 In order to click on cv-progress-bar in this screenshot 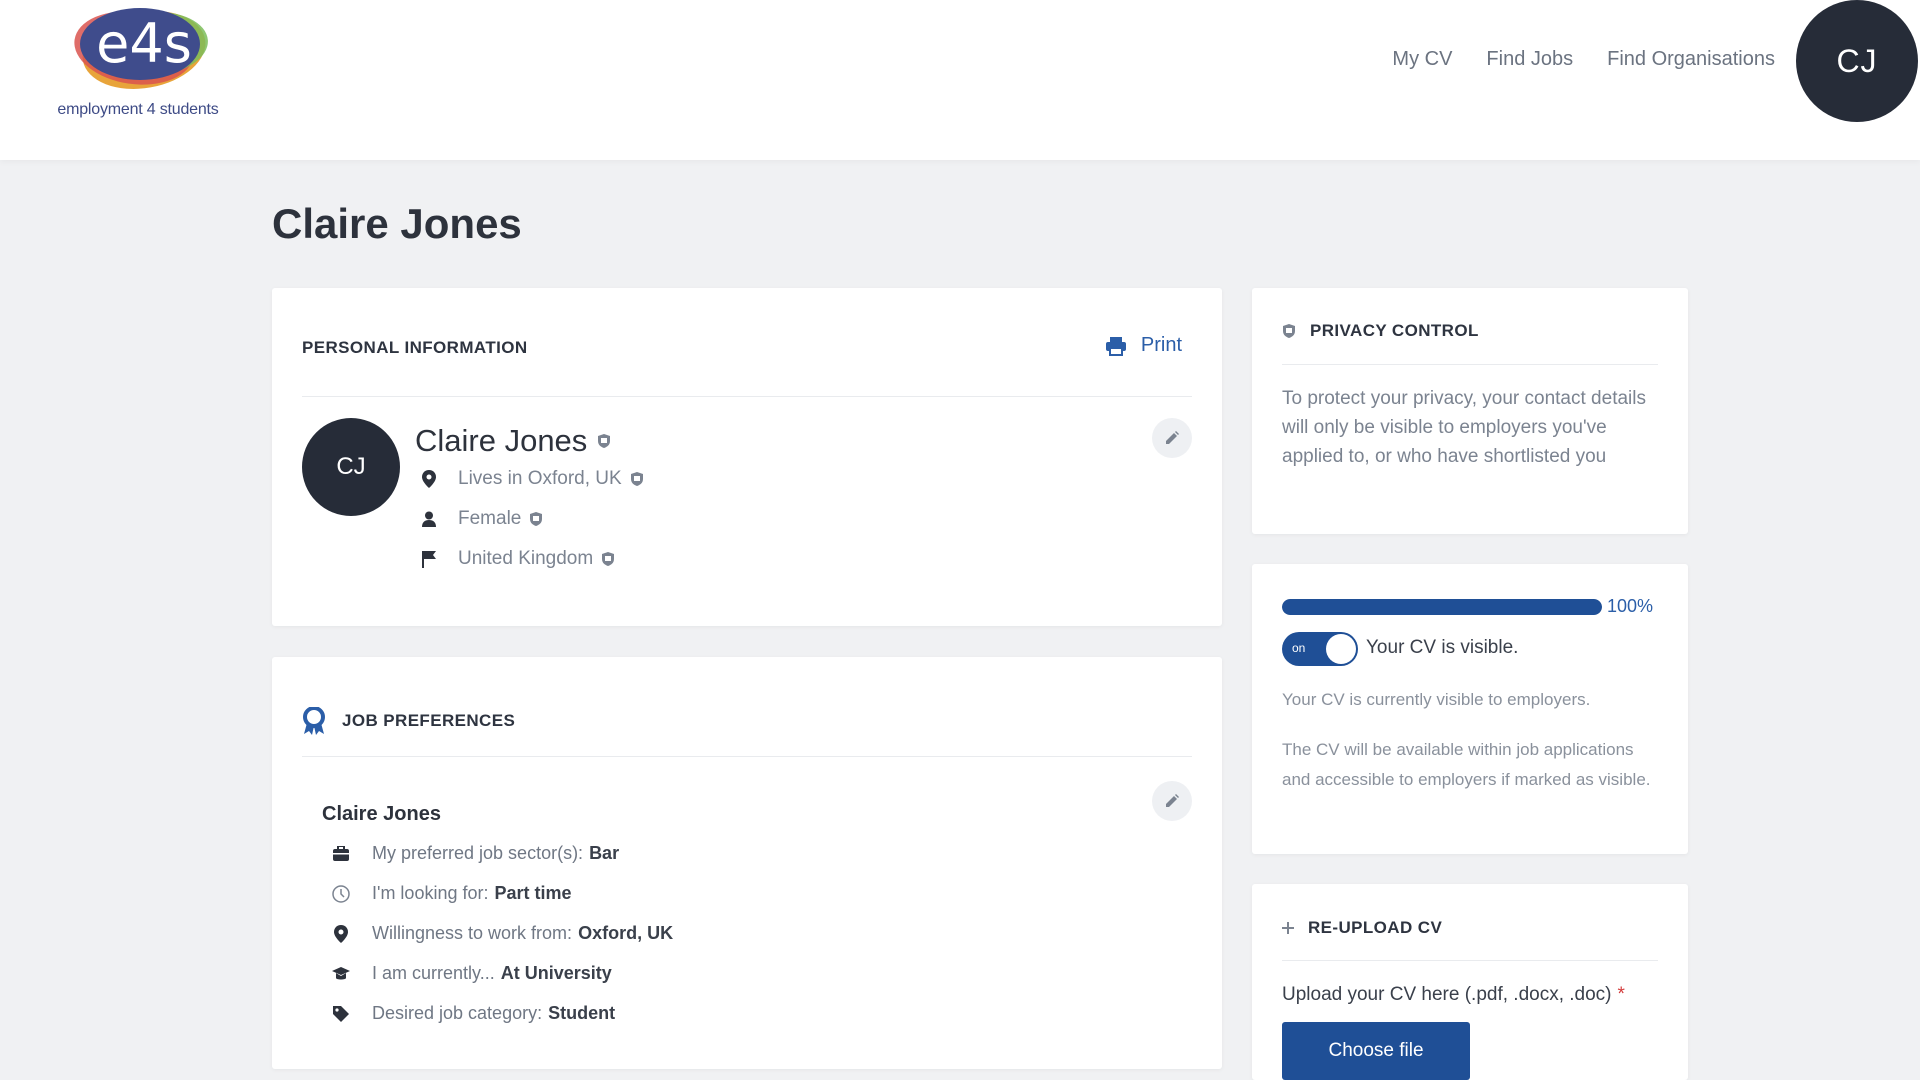, I will do `click(1442, 607)`.